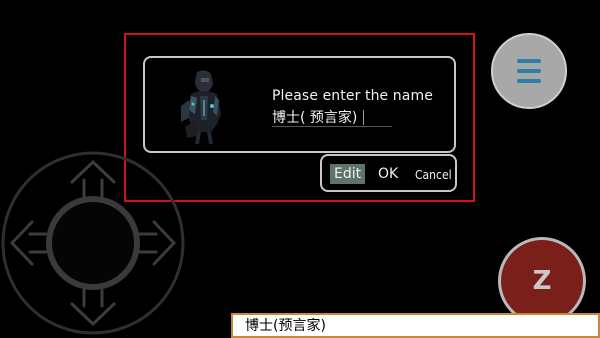 This screenshot has width=600, height=338. What do you see at coordinates (157, 243) in the screenshot?
I see `dpad-right-icon` at bounding box center [157, 243].